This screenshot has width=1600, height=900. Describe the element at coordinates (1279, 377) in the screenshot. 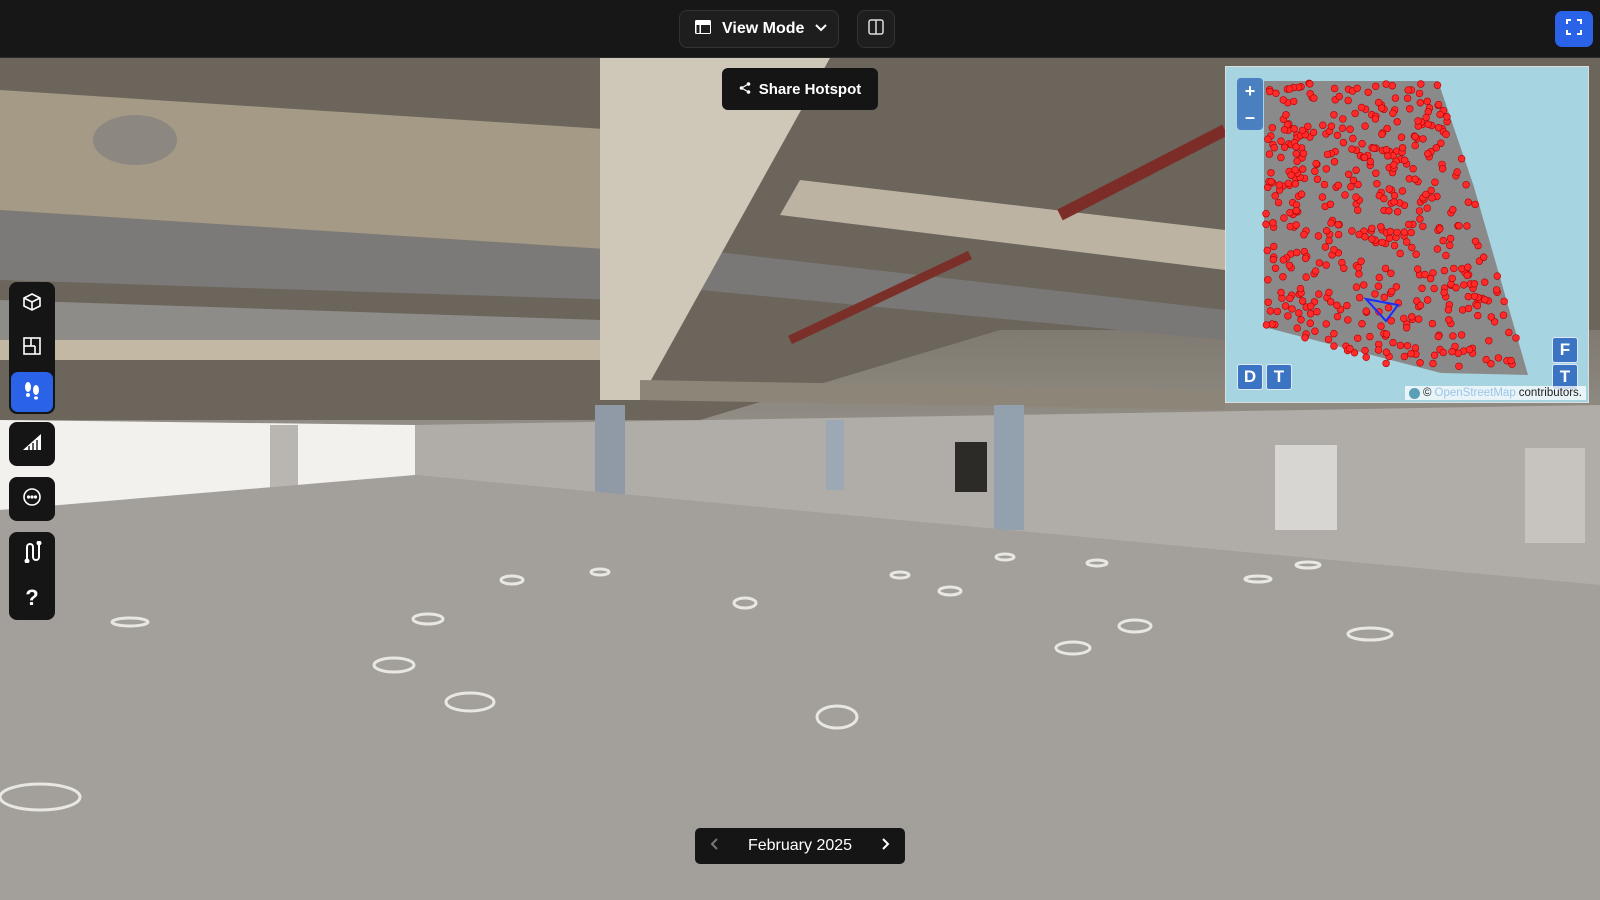

I see `map-t-left-button: T` at that location.